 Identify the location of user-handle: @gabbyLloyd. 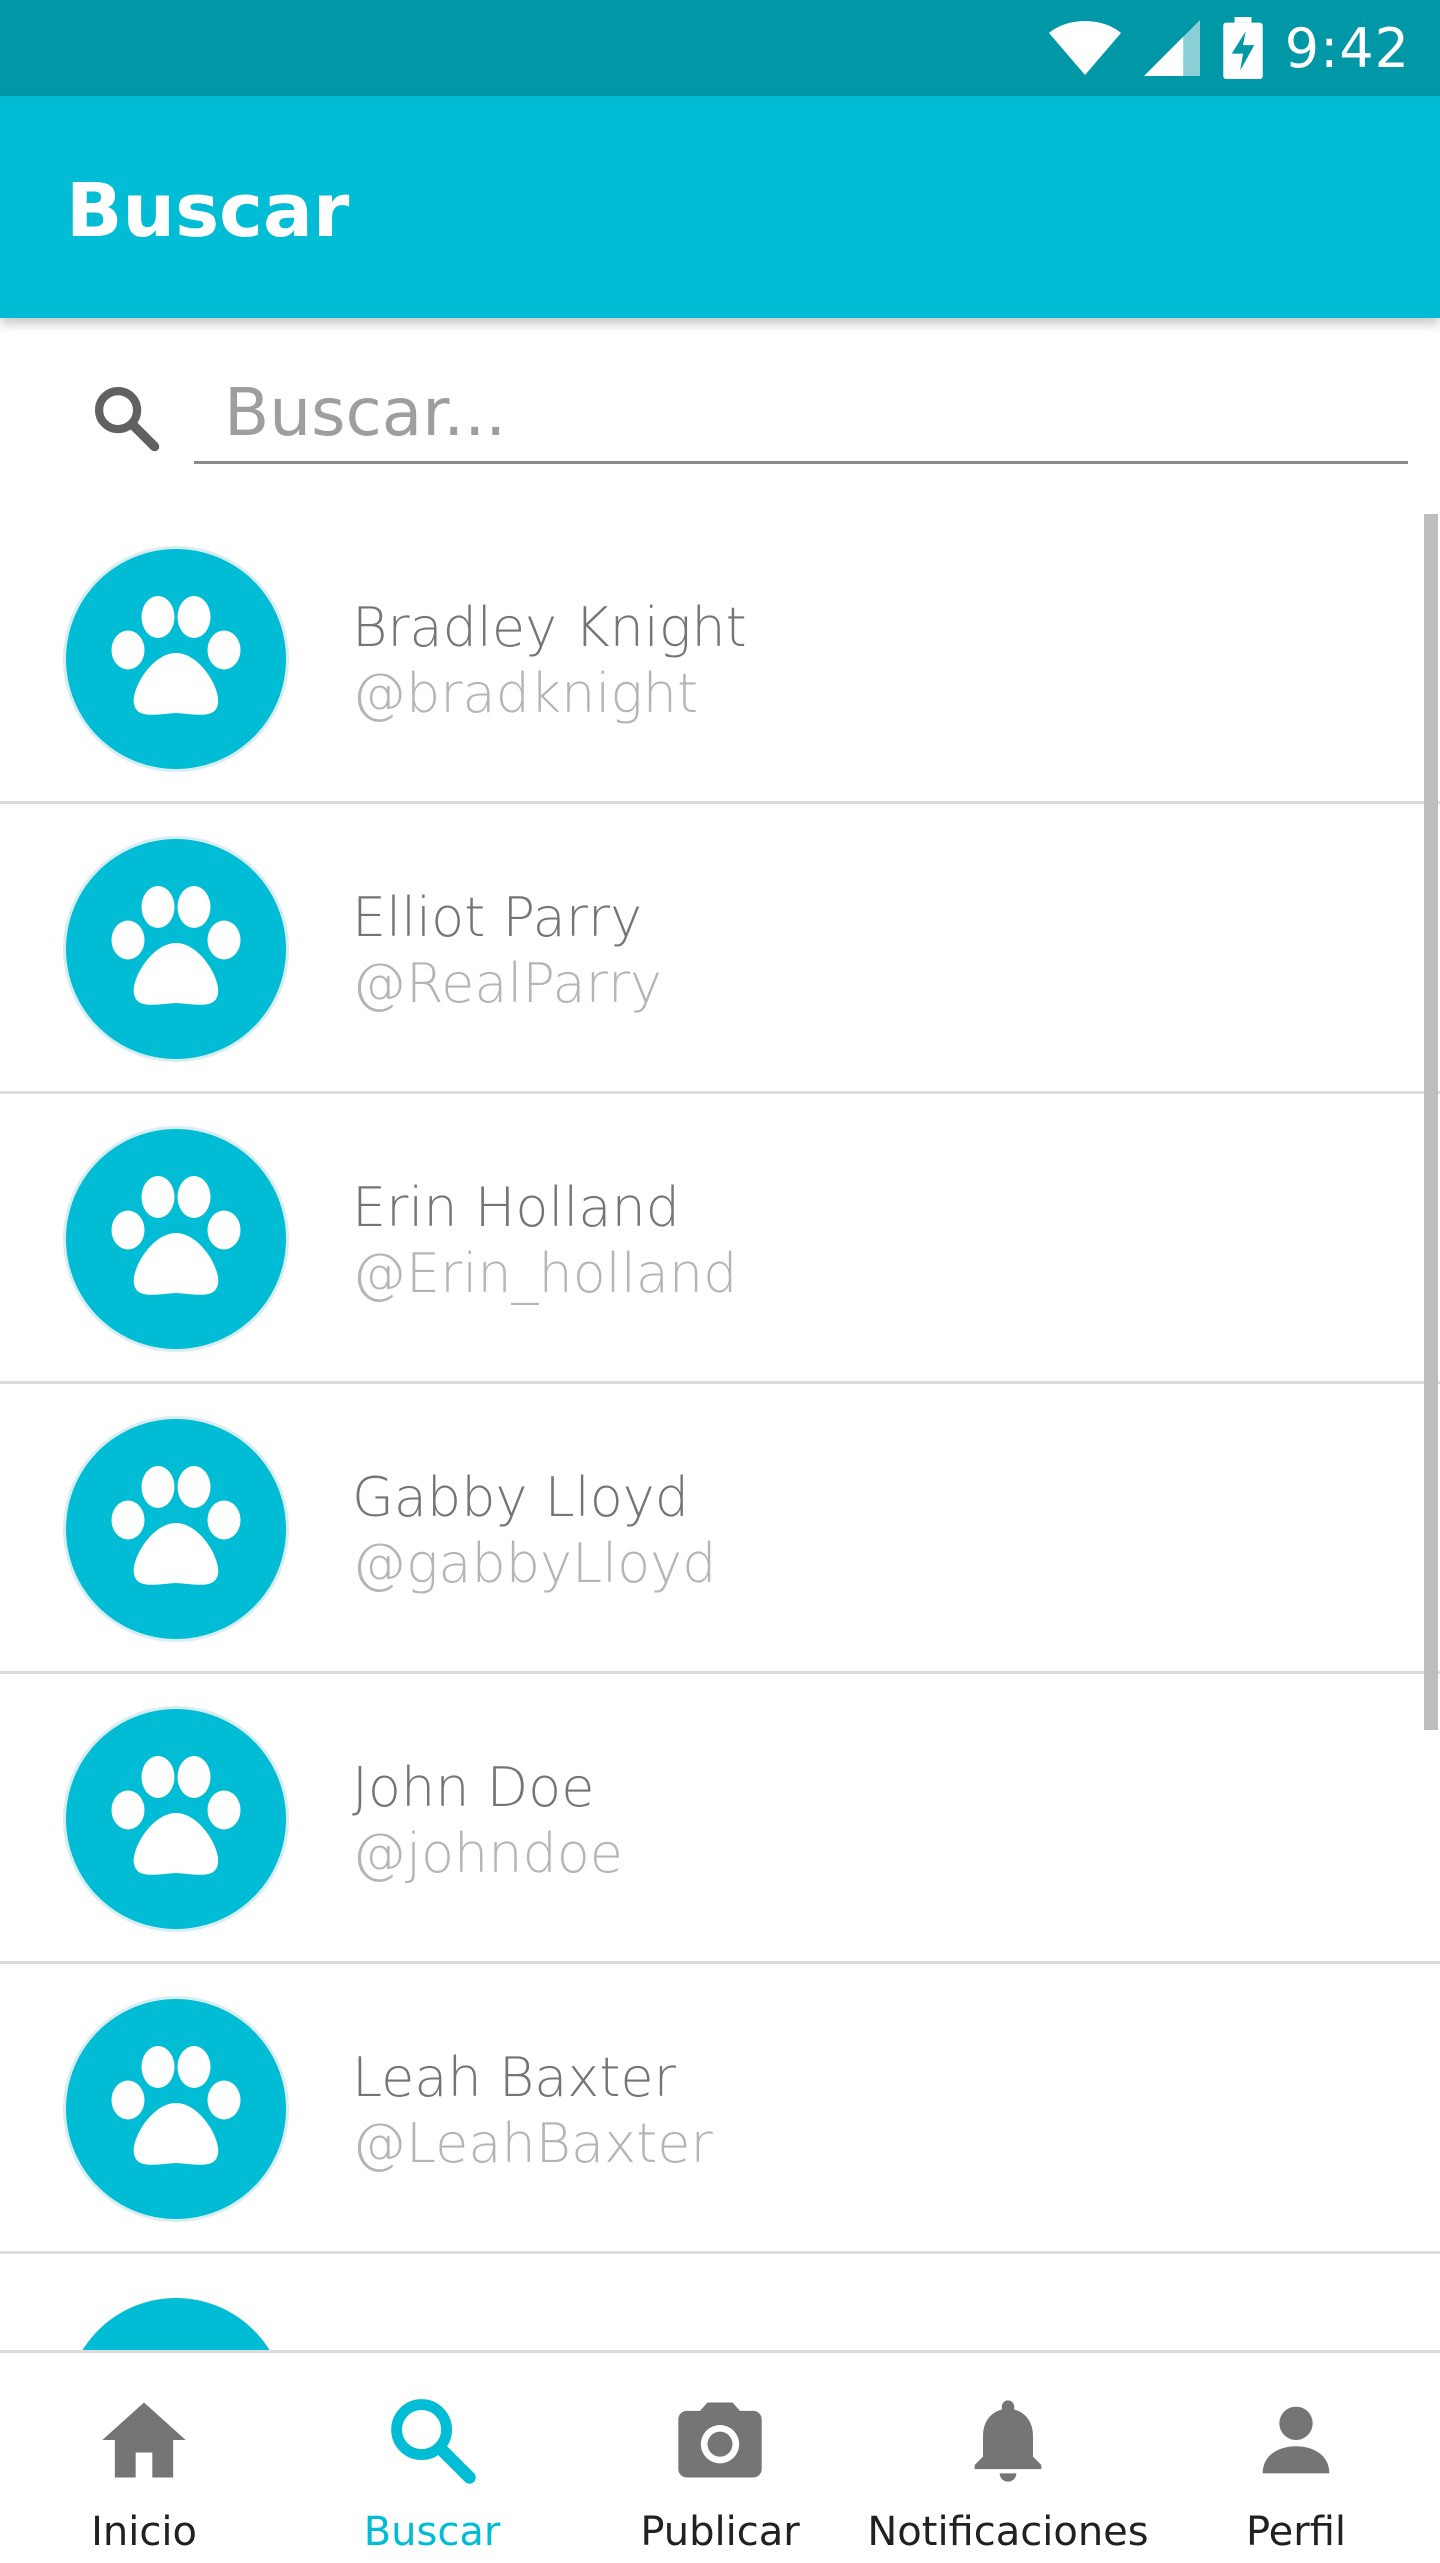
(534, 1563).